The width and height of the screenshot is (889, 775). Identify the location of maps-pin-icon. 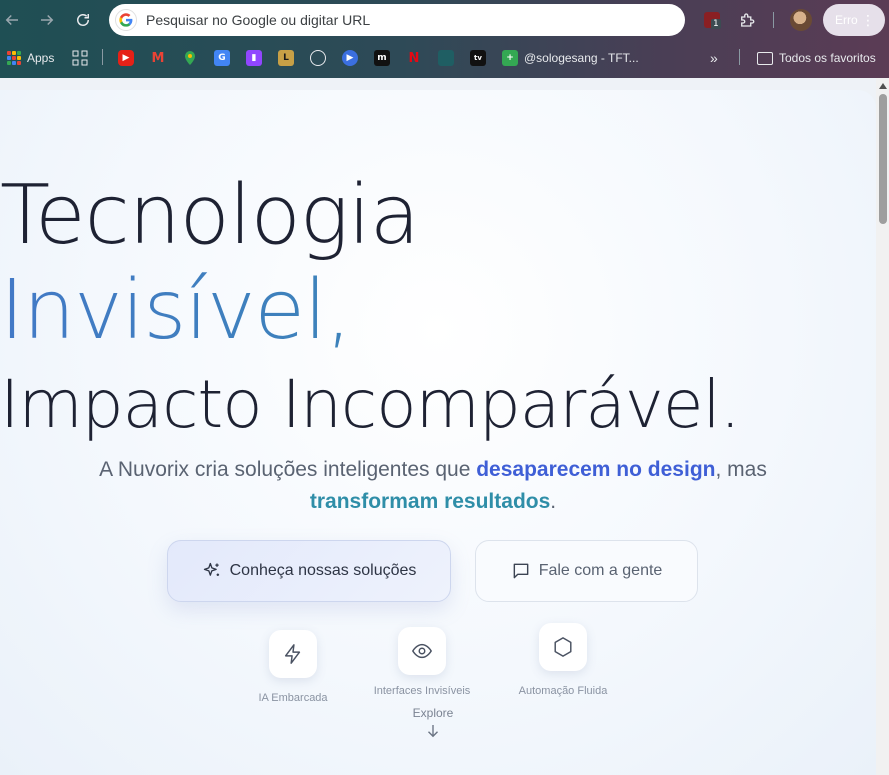
(190, 58).